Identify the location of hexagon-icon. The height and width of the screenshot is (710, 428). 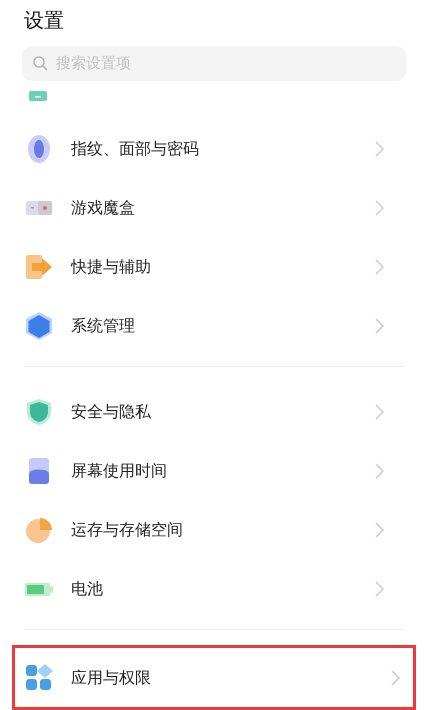
(39, 325).